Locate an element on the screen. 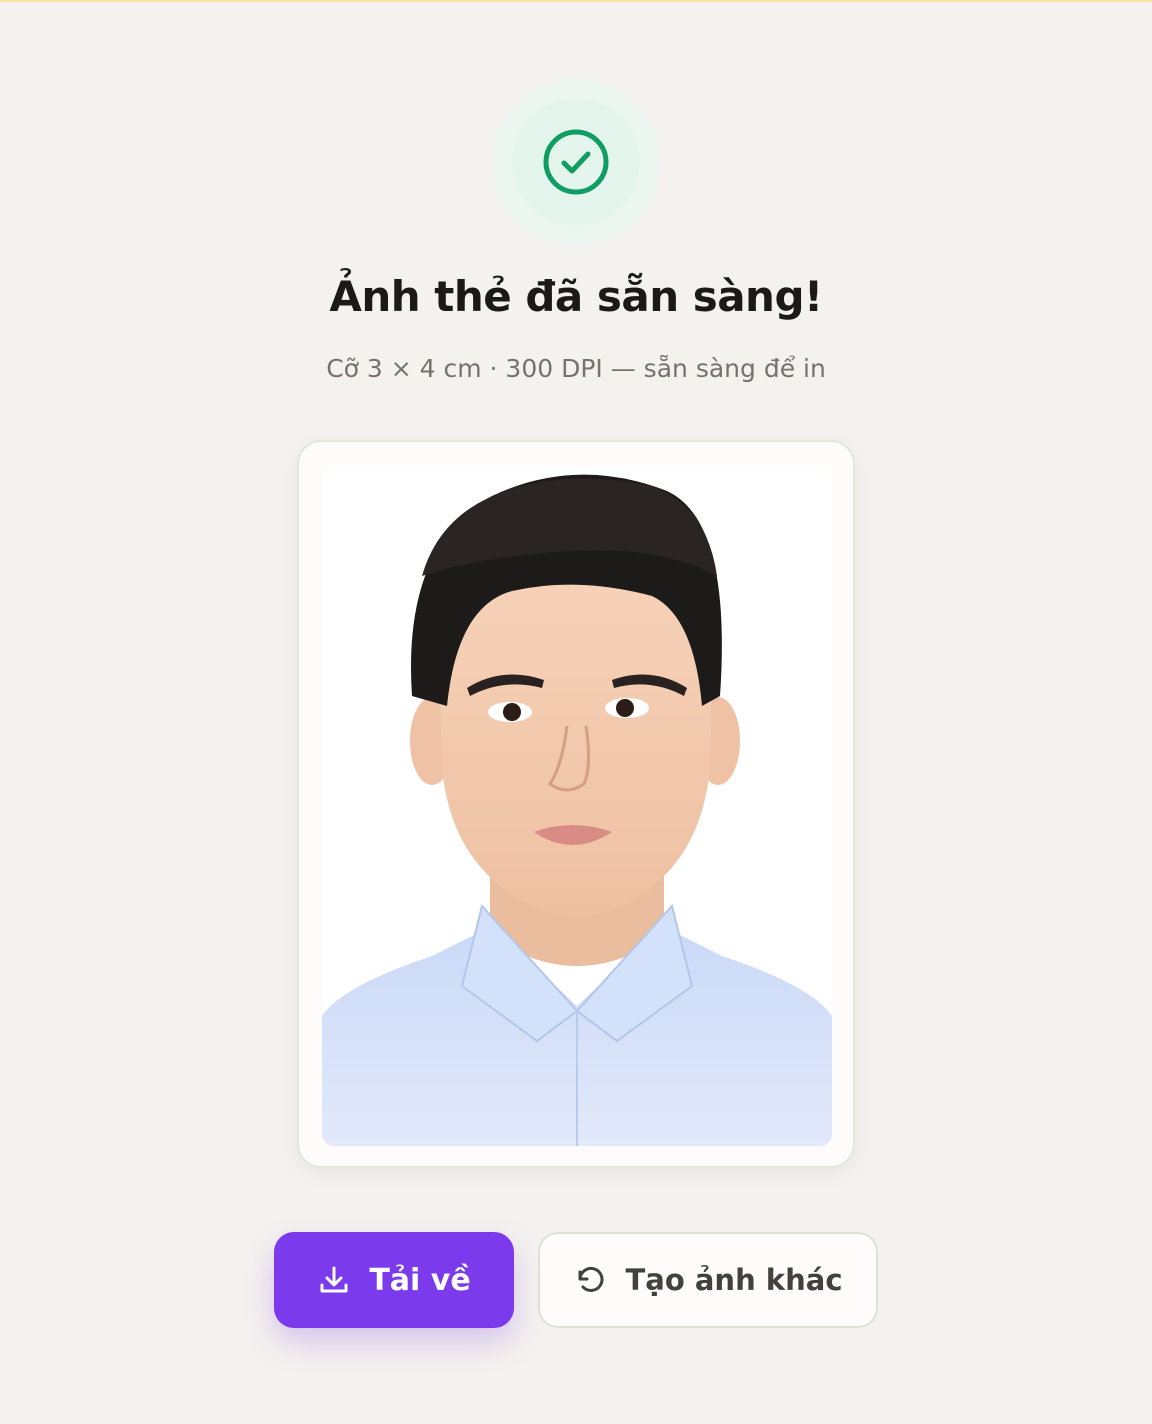 The height and width of the screenshot is (1424, 1152). create-another-label: Tạo ảnh khác is located at coordinates (734, 1280).